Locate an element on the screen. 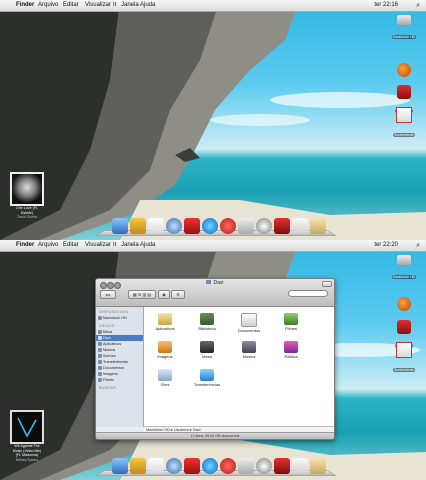 Image resolution: width=426 pixels, height=480 pixels. sidebar-item-macintosh-hd: Macintosh HD is located at coordinates (119, 318).